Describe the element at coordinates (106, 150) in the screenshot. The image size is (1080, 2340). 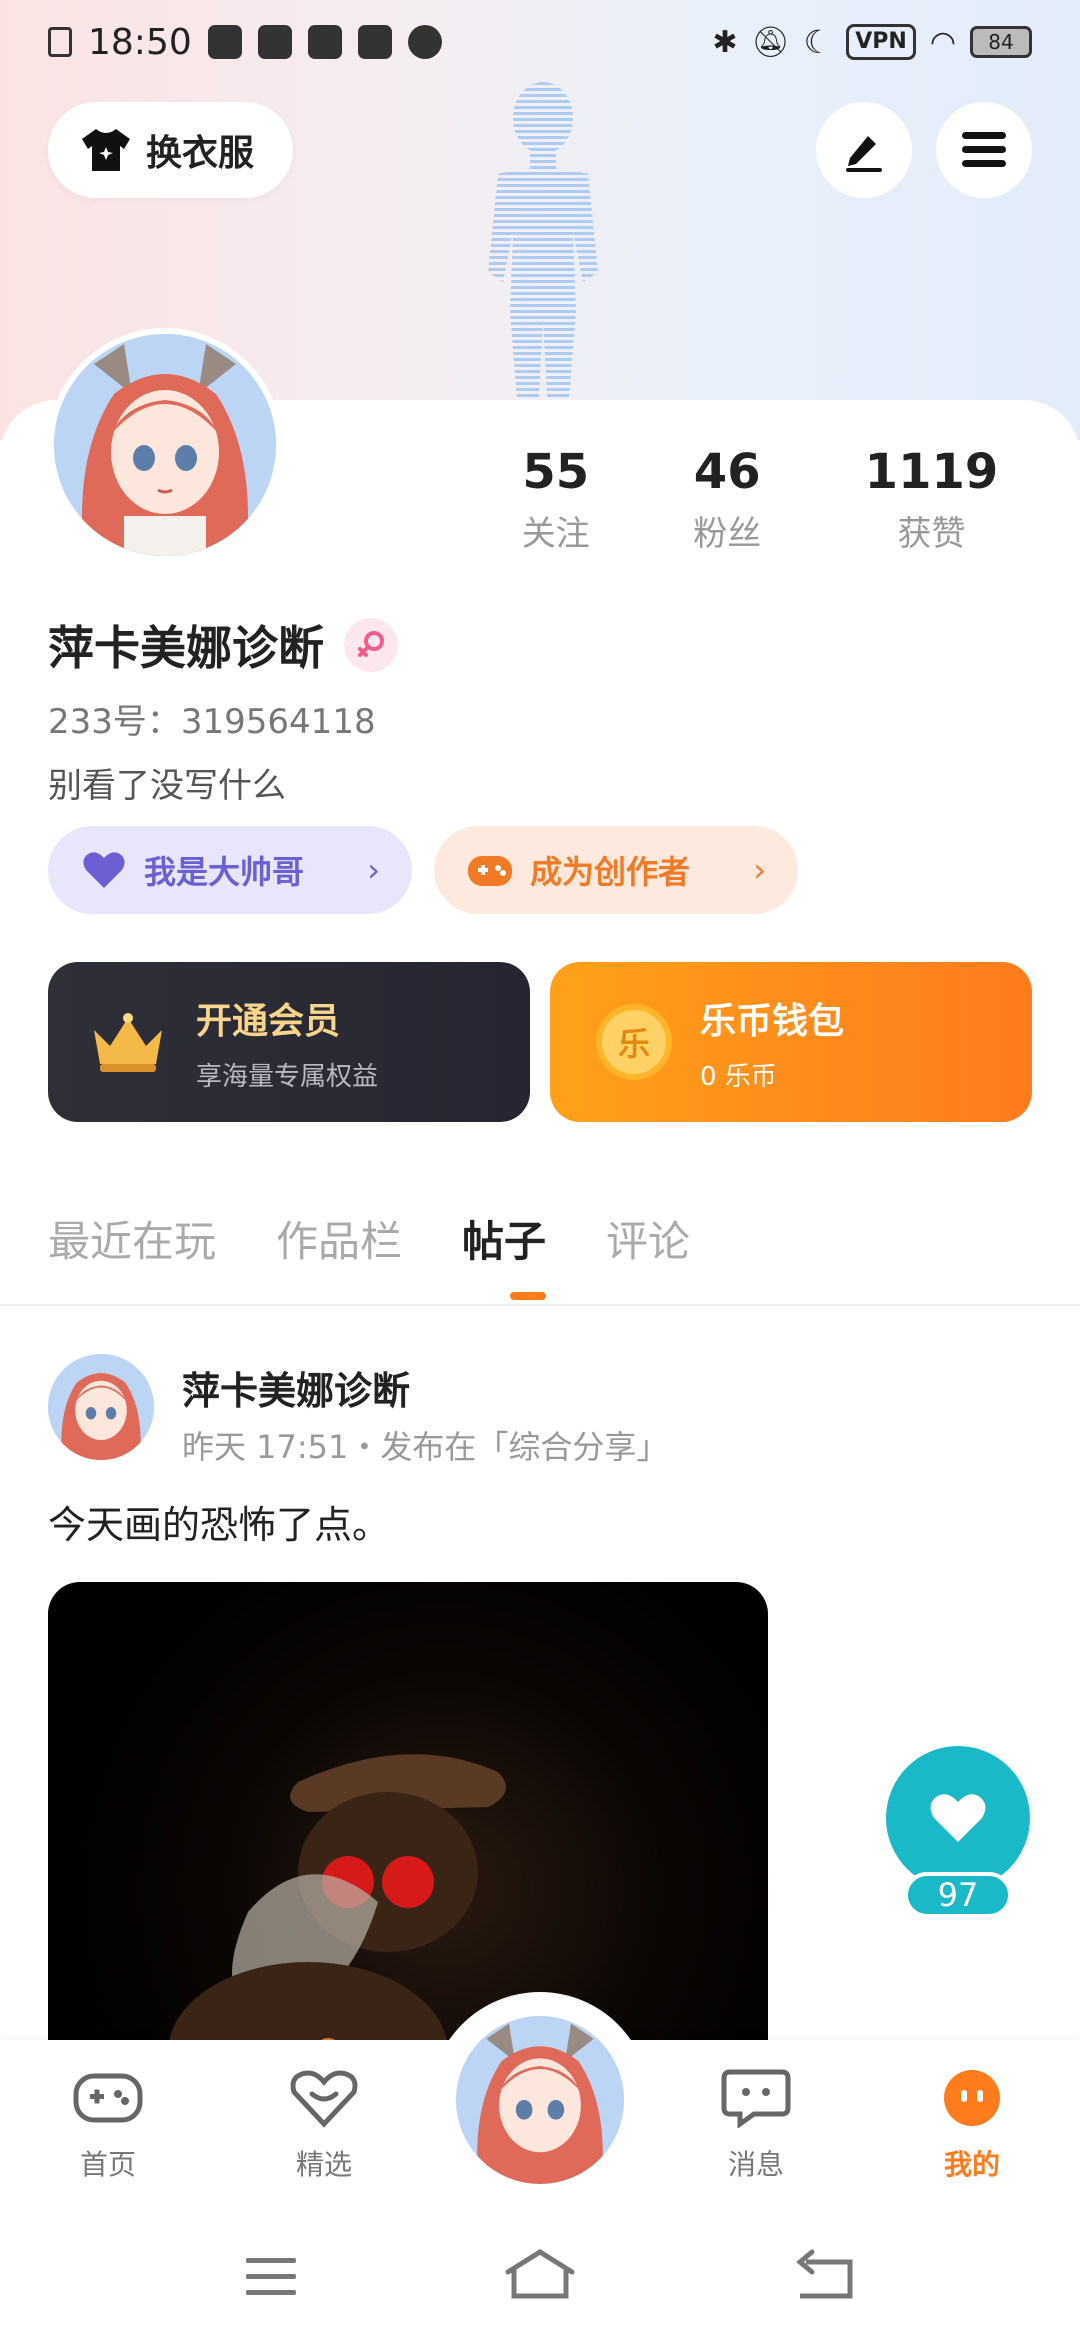
I see `tshirt-icon` at that location.